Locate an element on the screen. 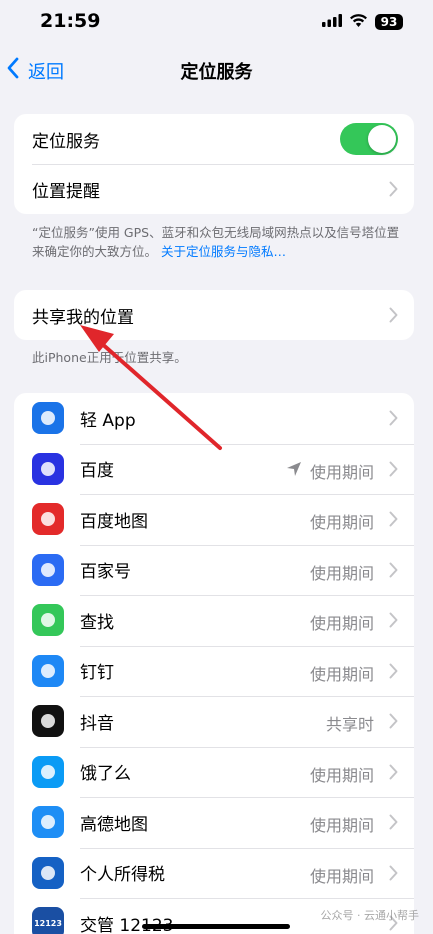  baijiahao-icon is located at coordinates (48, 569).